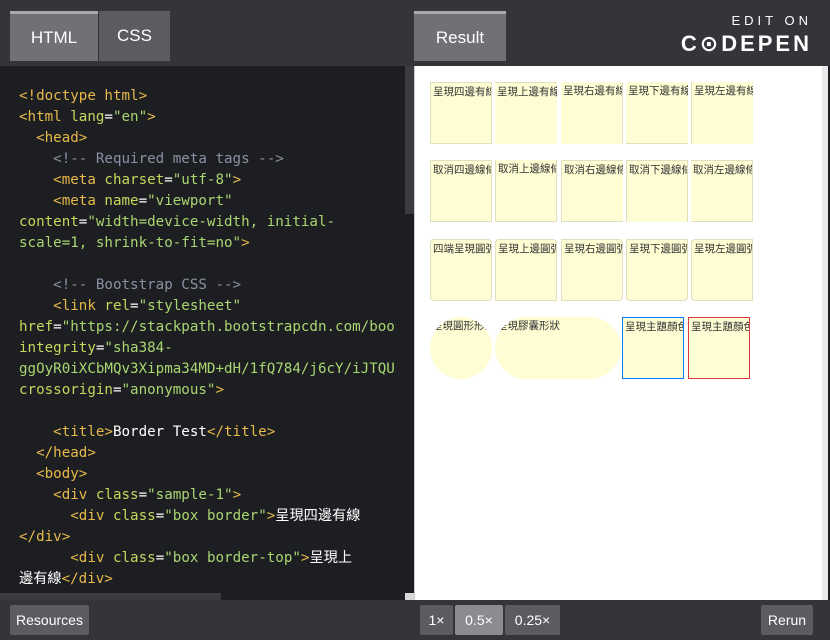 The image size is (830, 640). What do you see at coordinates (121, 201) in the screenshot?
I see `code-token: name` at bounding box center [121, 201].